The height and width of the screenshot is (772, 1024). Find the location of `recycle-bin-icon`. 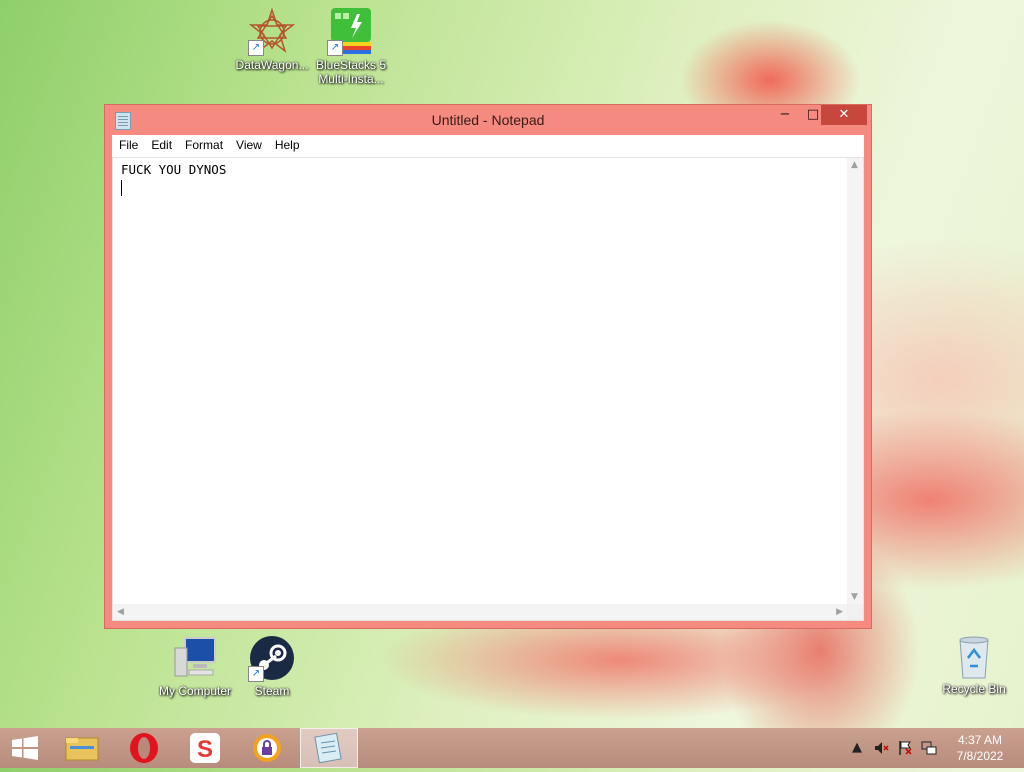

recycle-bin-icon is located at coordinates (974, 656).